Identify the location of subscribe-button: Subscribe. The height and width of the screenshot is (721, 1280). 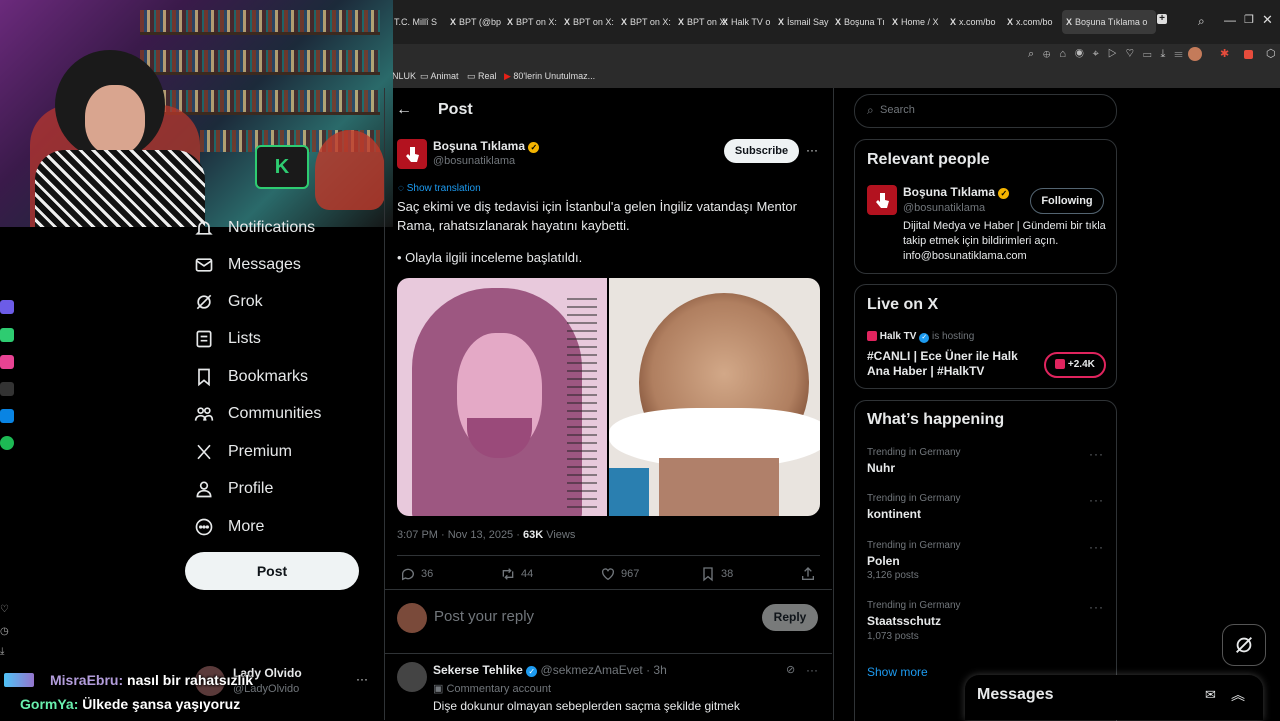
(761, 151).